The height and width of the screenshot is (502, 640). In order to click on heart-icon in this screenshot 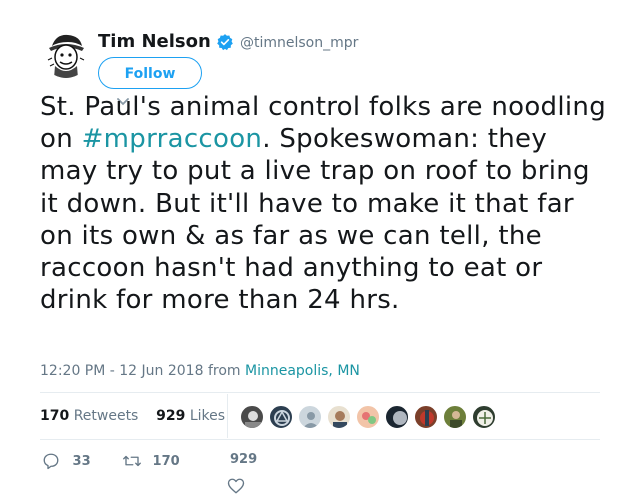, I will do `click(236, 486)`.